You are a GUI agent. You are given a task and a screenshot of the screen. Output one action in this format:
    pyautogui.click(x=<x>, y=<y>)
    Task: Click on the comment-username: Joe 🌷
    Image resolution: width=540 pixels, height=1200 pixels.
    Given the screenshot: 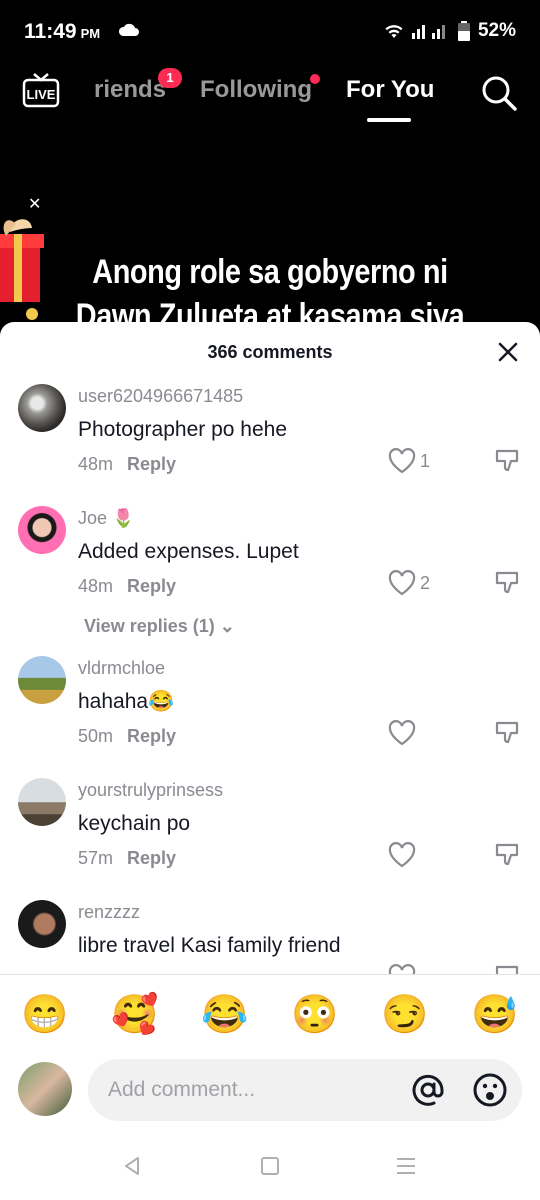 What is the action you would take?
    pyautogui.click(x=106, y=518)
    